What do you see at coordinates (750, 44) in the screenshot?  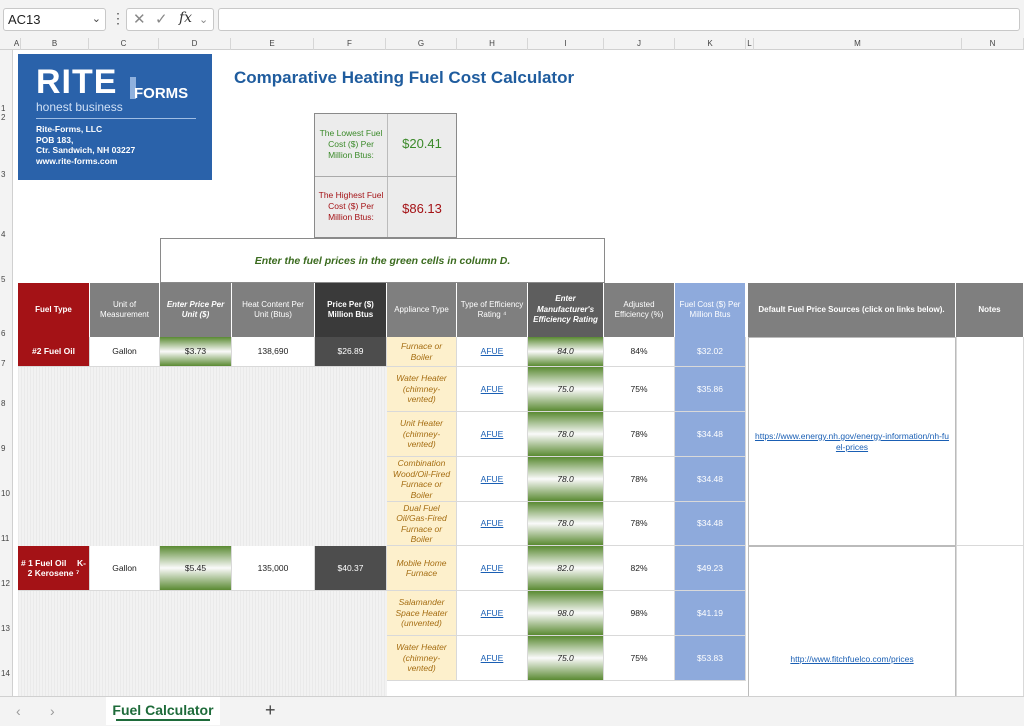 I see `column-header: L` at bounding box center [750, 44].